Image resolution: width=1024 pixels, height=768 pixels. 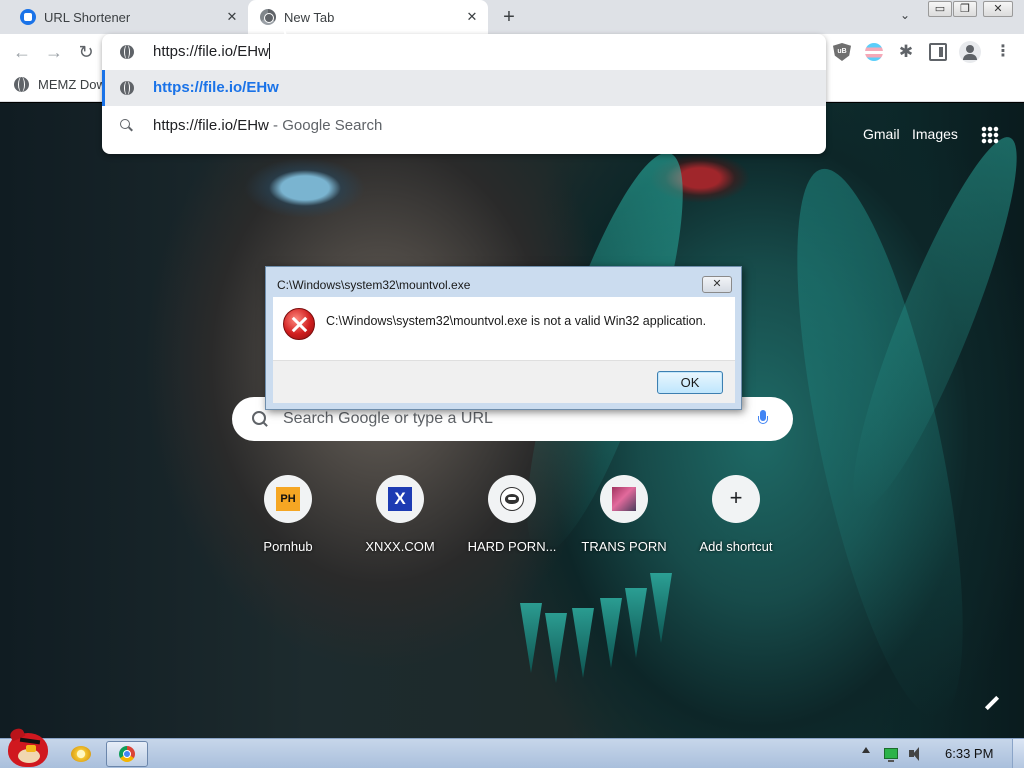 I want to click on new-tab-button: +, so click(x=509, y=17).